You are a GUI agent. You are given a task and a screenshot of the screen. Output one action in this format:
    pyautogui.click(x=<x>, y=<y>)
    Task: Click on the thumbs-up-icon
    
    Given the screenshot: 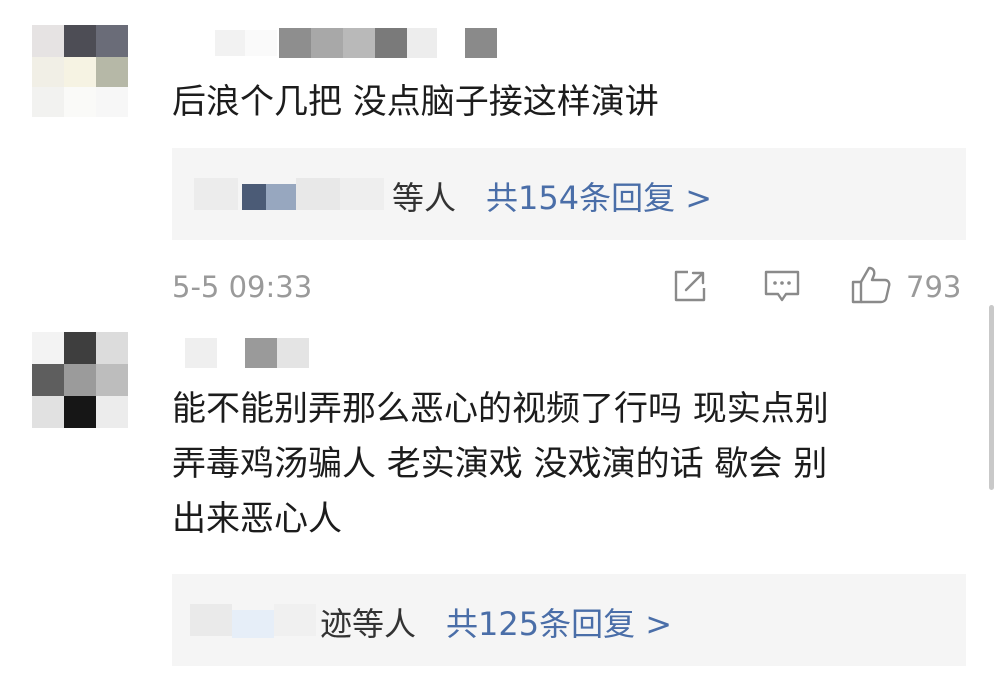 What is the action you would take?
    pyautogui.click(x=871, y=285)
    